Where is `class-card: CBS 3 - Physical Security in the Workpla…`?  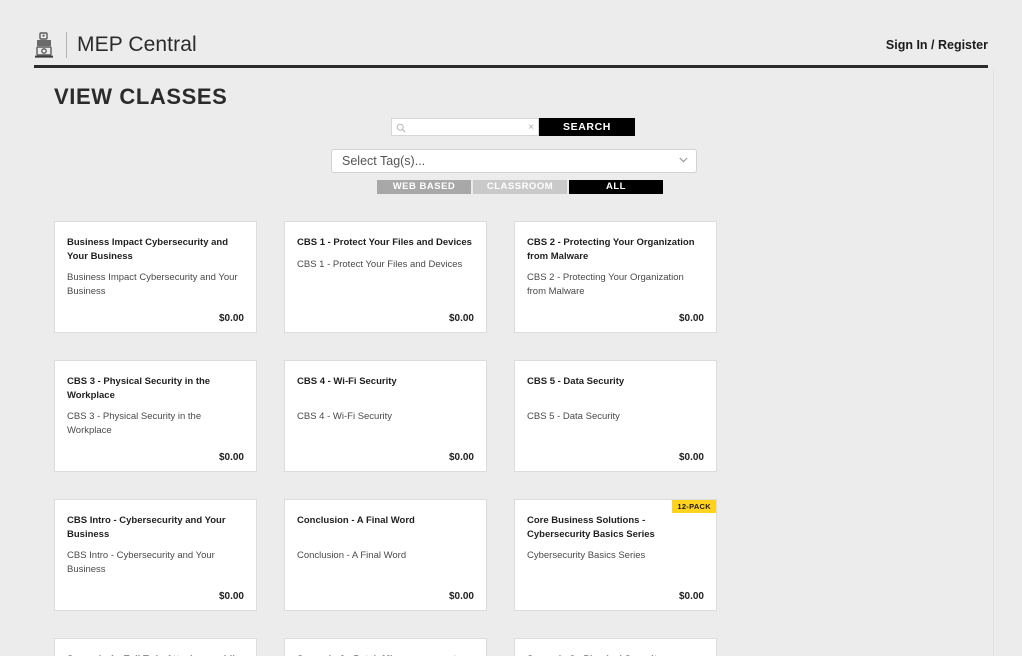 class-card: CBS 3 - Physical Security in the Workpla… is located at coordinates (155, 416).